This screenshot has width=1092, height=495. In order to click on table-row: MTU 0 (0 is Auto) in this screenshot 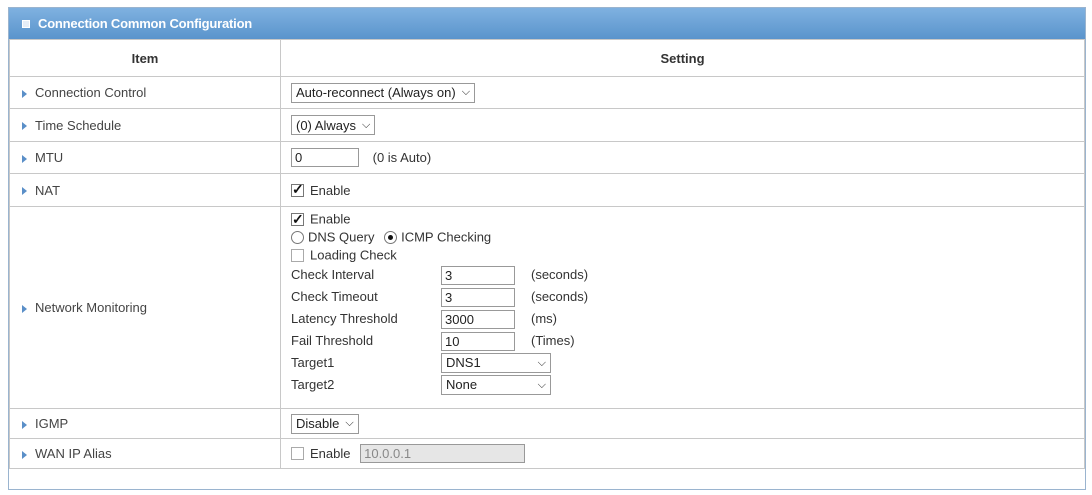, I will do `click(547, 157)`.